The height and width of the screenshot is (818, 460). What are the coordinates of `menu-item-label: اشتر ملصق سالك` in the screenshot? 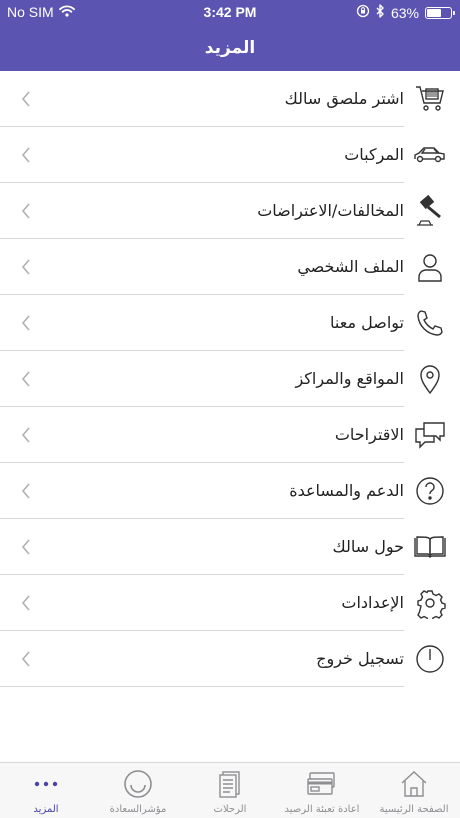 It's located at (344, 98).